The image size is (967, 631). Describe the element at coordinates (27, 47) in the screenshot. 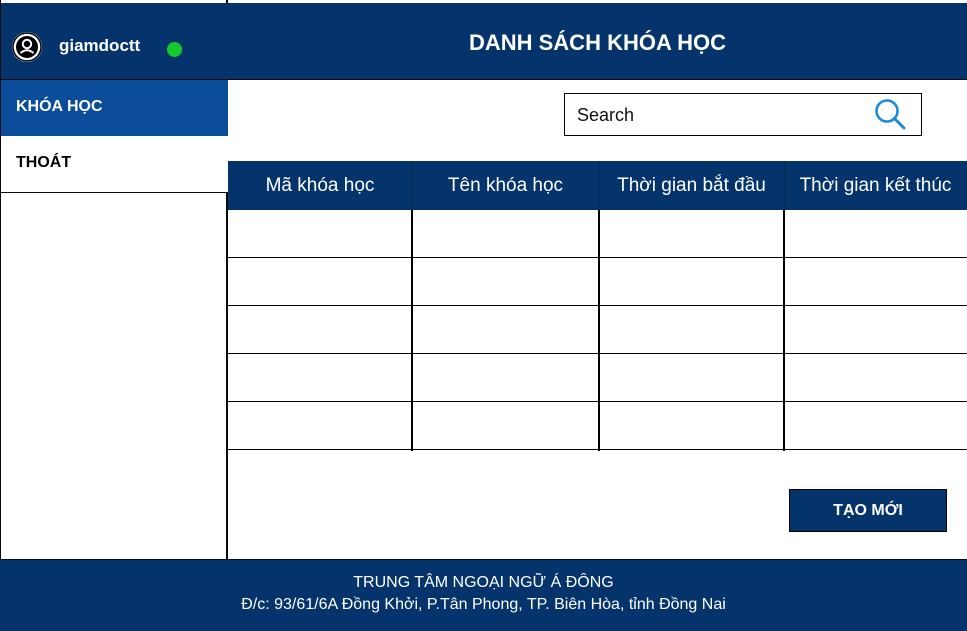

I see `user-avatar-icon` at that location.